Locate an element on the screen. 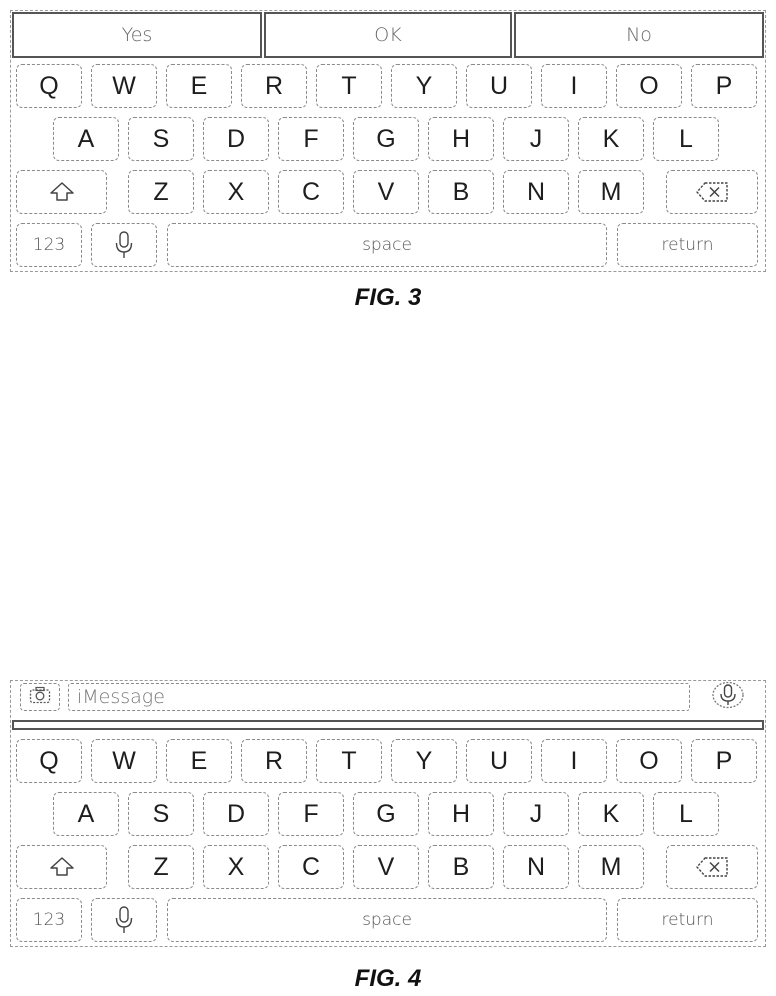 This screenshot has height=996, width=776. key-label: U is located at coordinates (499, 86).